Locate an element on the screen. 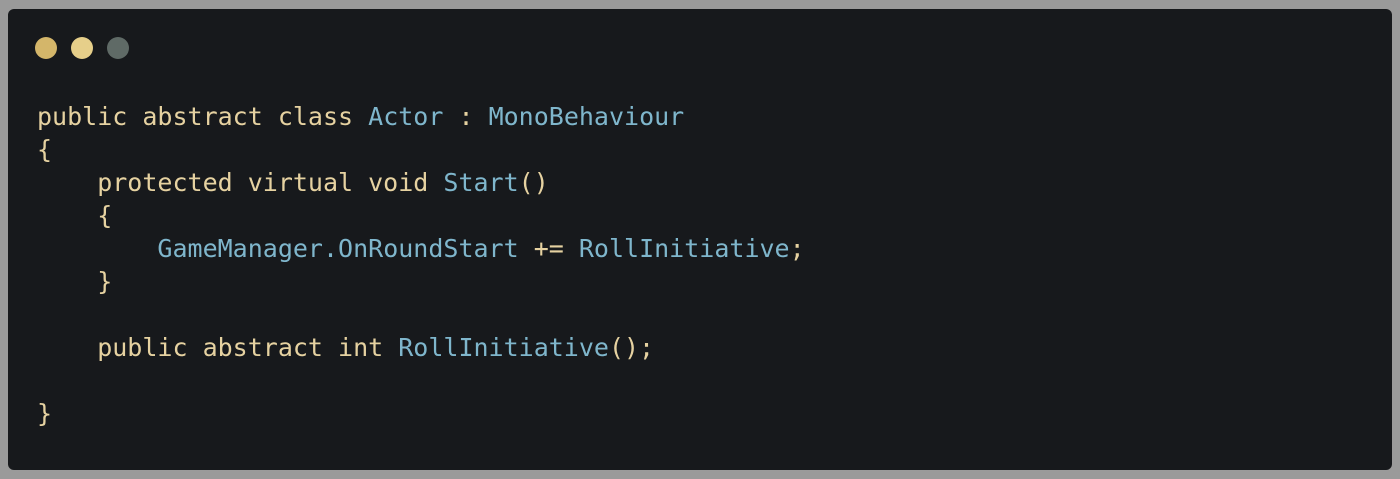 Image resolution: width=1400 pixels, height=479 pixels. window-controls is located at coordinates (82, 48).